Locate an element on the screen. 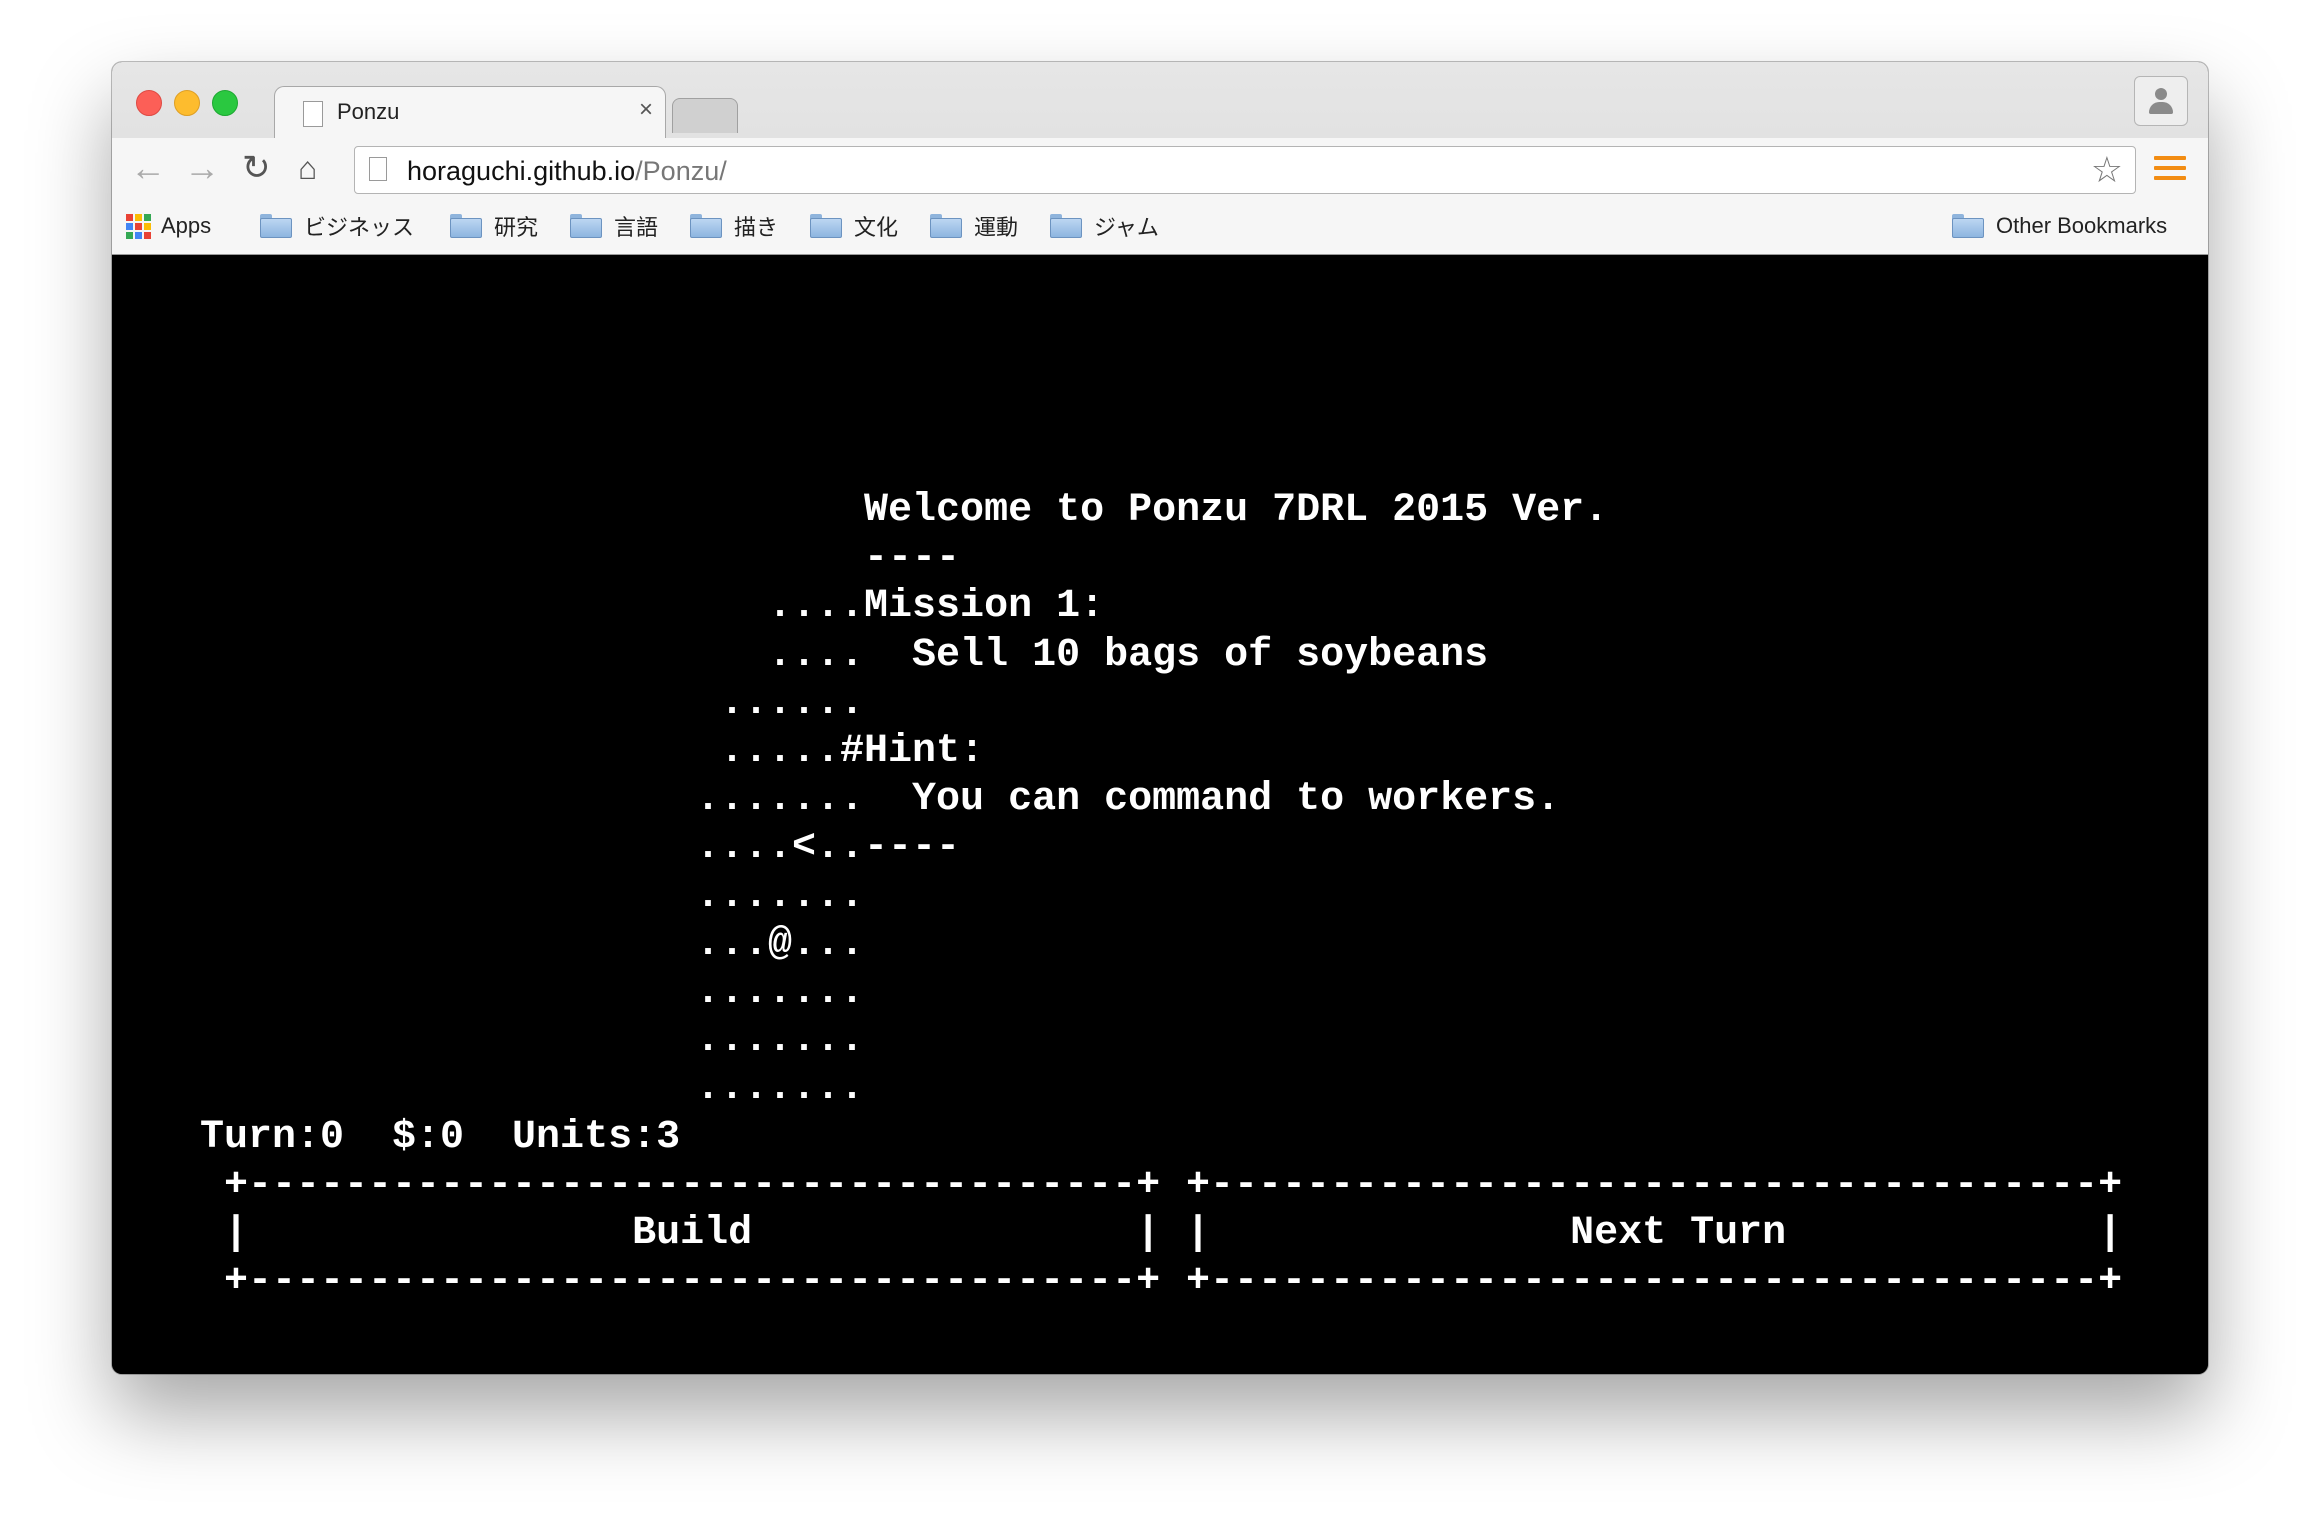 The image size is (2320, 1534). profile-button is located at coordinates (2161, 101).